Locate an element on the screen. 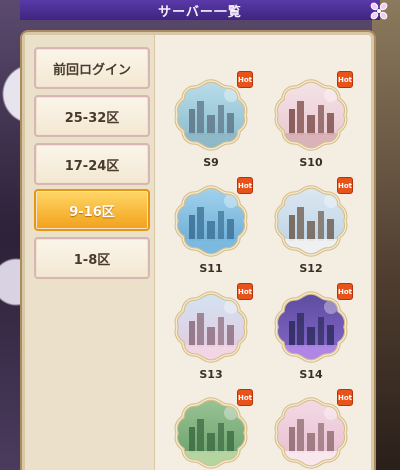 The height and width of the screenshot is (470, 400). close-icon is located at coordinates (379, 11).